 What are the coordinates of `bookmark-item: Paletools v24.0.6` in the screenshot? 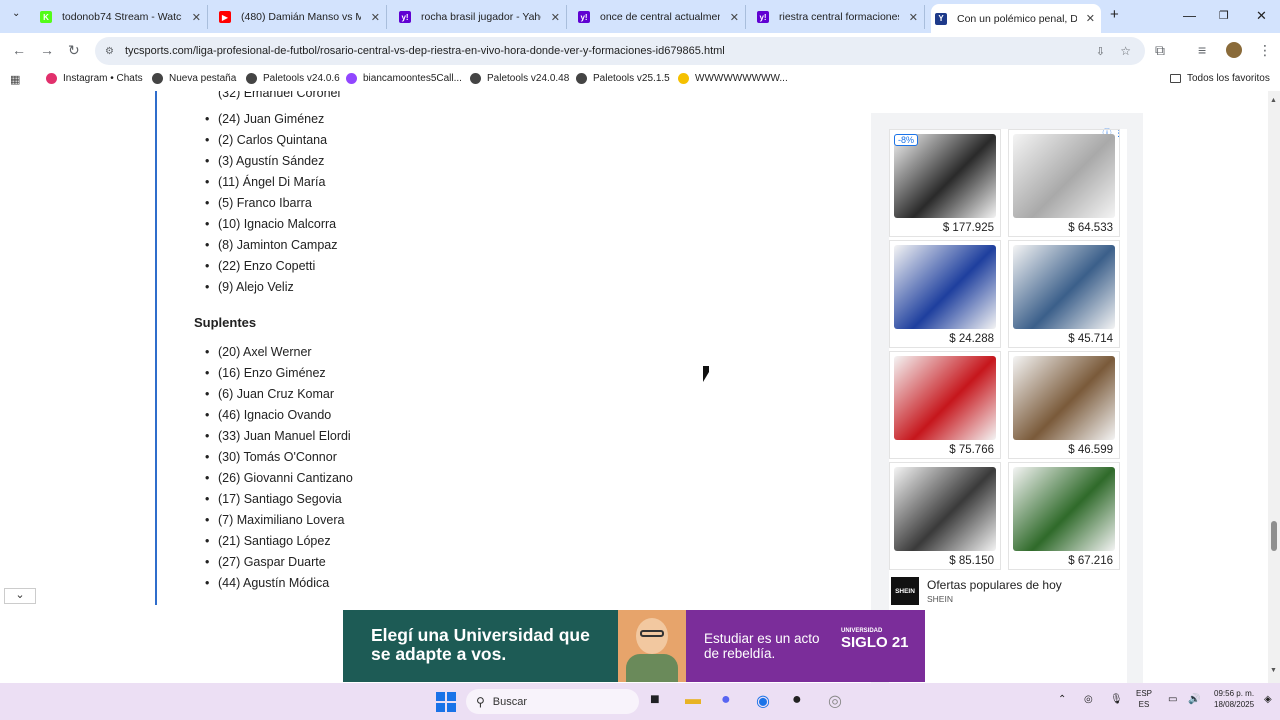 It's located at (293, 78).